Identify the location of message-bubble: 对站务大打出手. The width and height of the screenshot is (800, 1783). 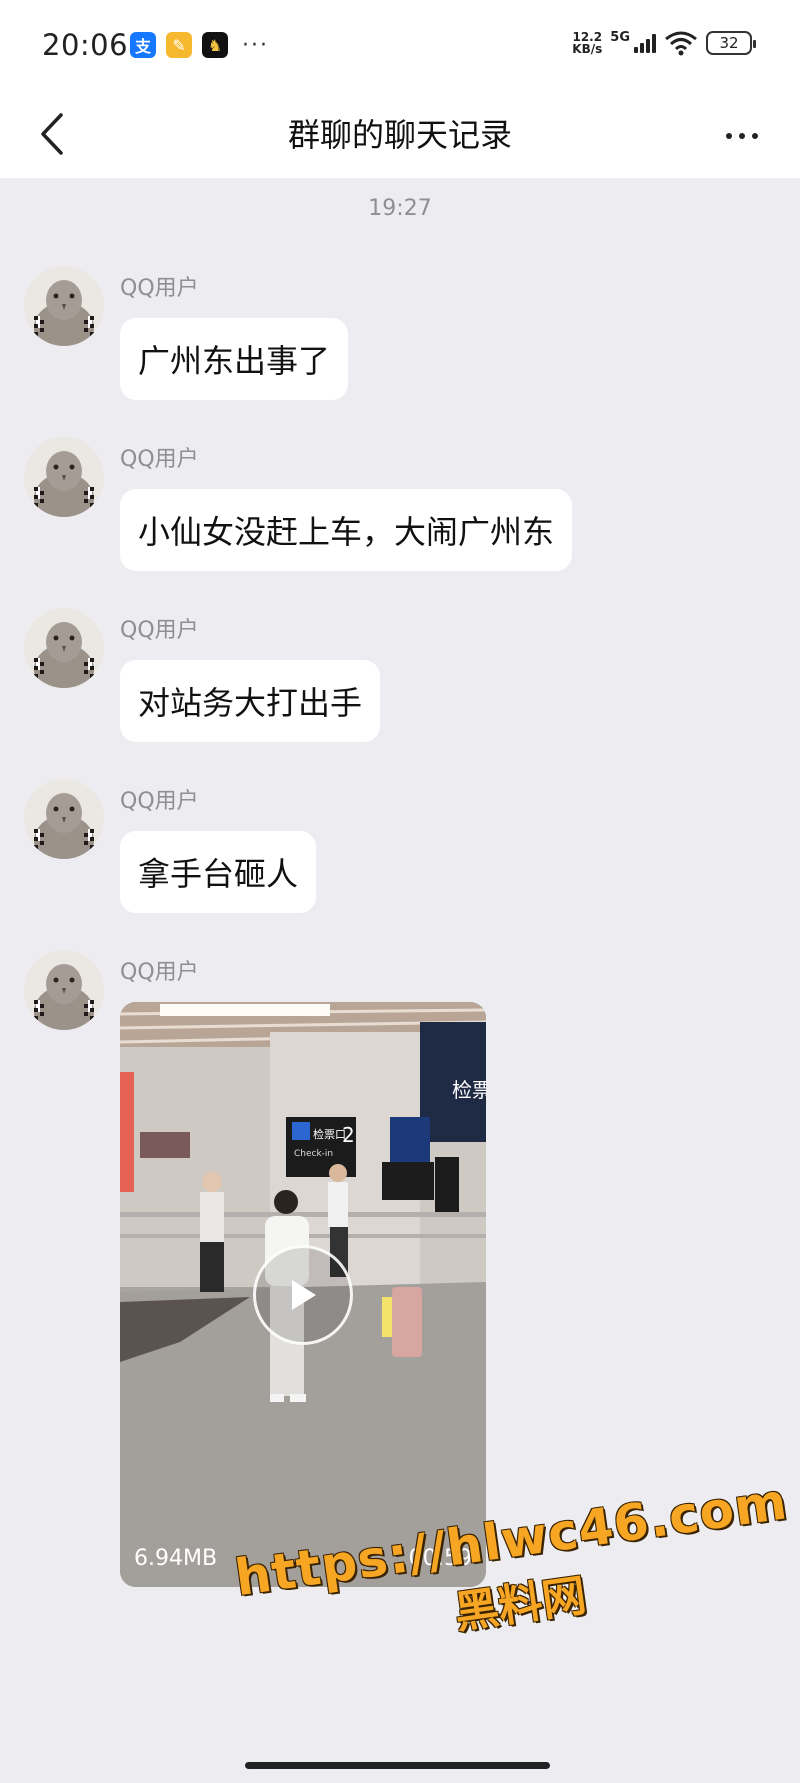
(250, 701).